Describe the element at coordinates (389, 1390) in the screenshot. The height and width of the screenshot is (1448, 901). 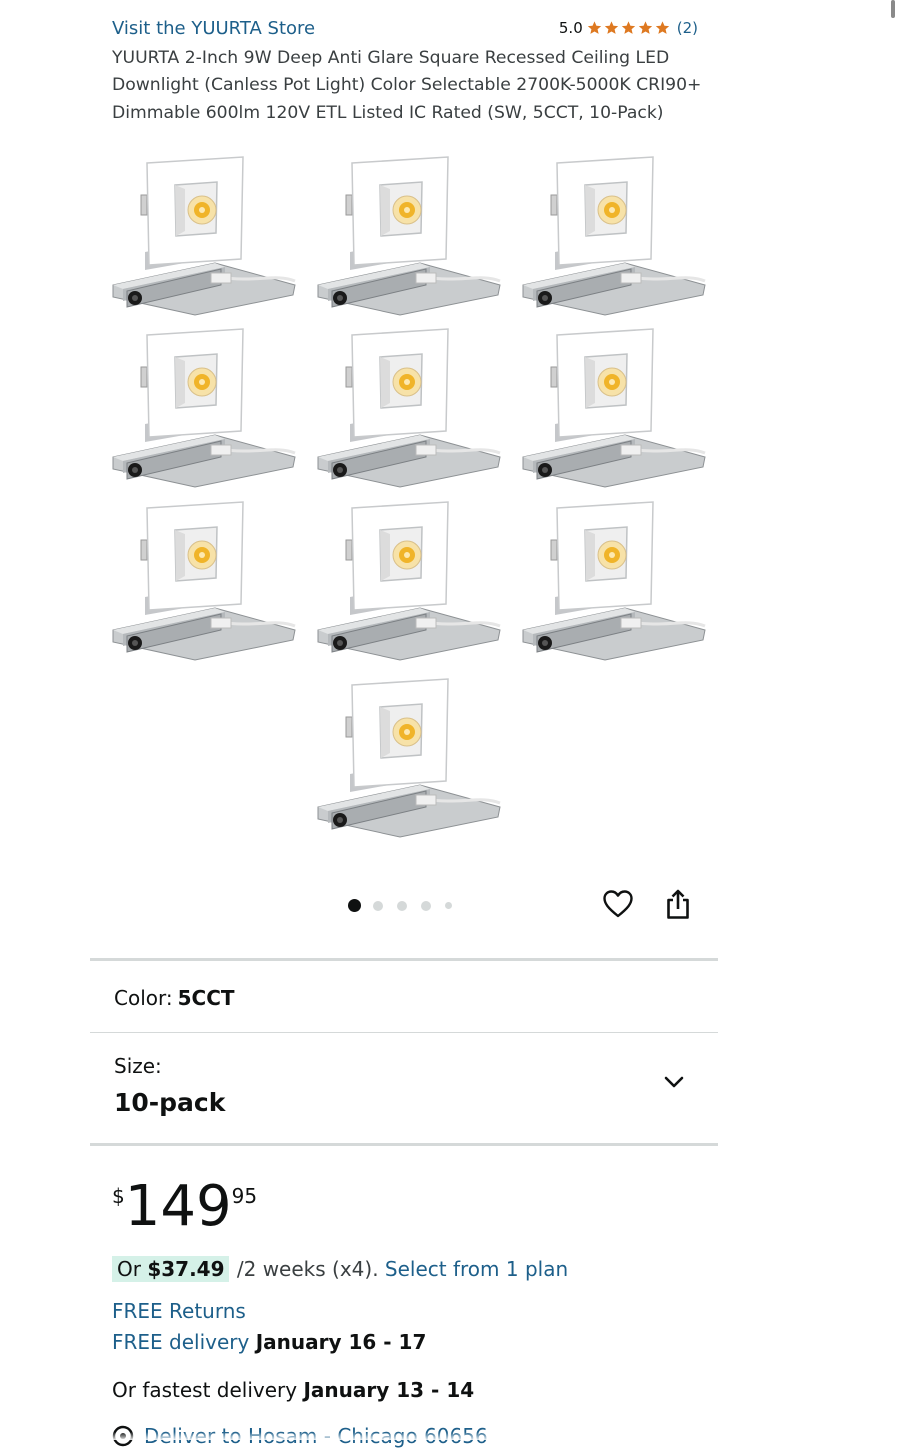
I see `fastest-delivery-dates: January 13 - 14` at that location.